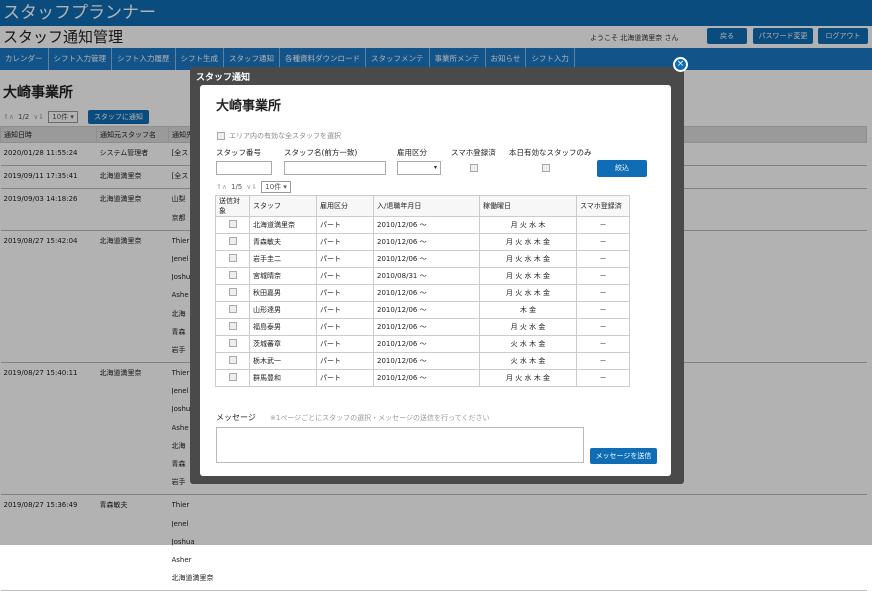 The height and width of the screenshot is (591, 872). What do you see at coordinates (528, 225) in the screenshot?
I see `work-days: 月 火 水 木` at bounding box center [528, 225].